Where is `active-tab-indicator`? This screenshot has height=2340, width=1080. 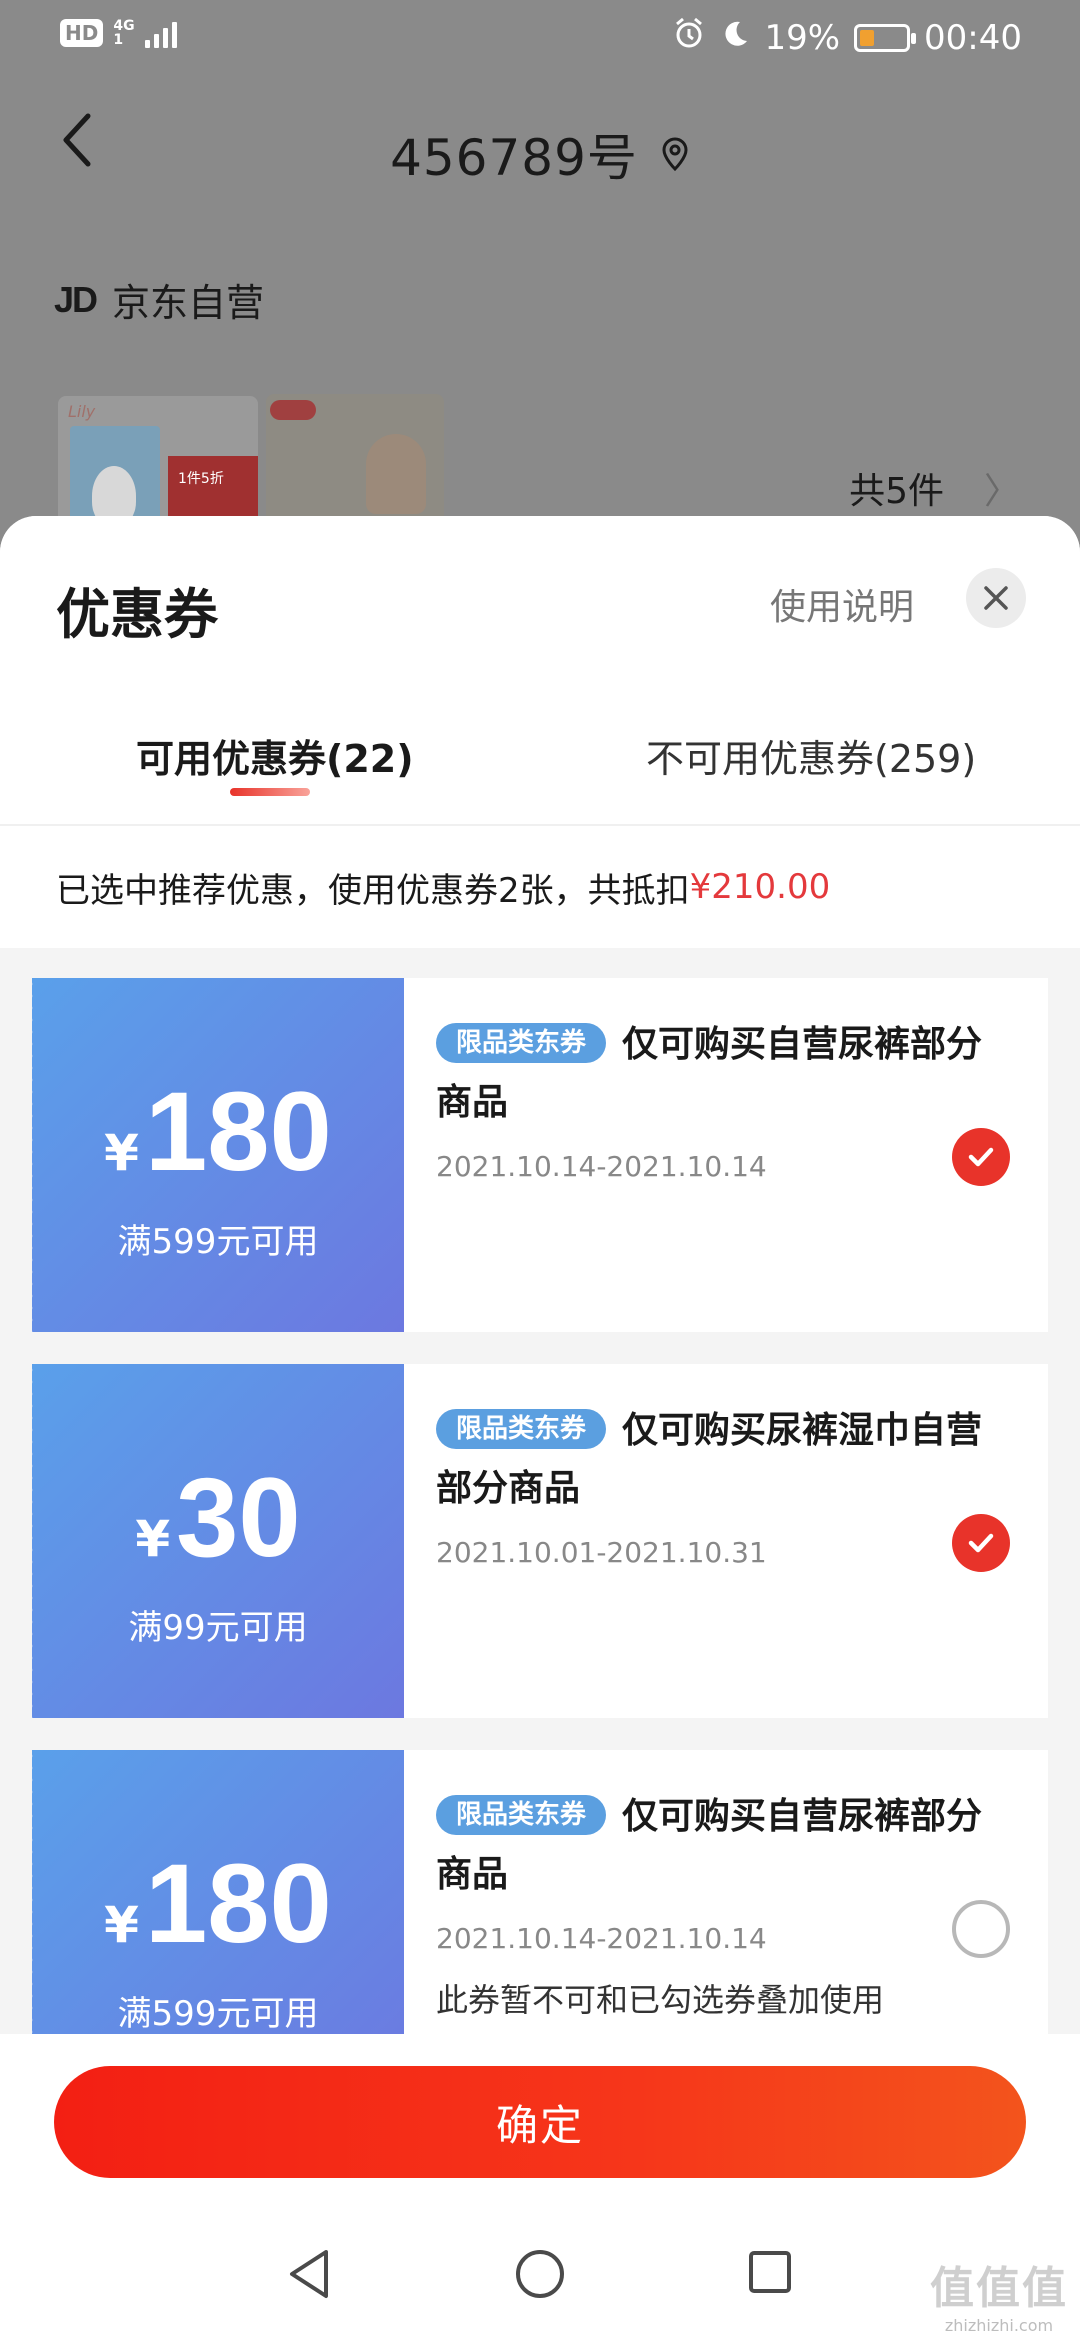 active-tab-indicator is located at coordinates (270, 792).